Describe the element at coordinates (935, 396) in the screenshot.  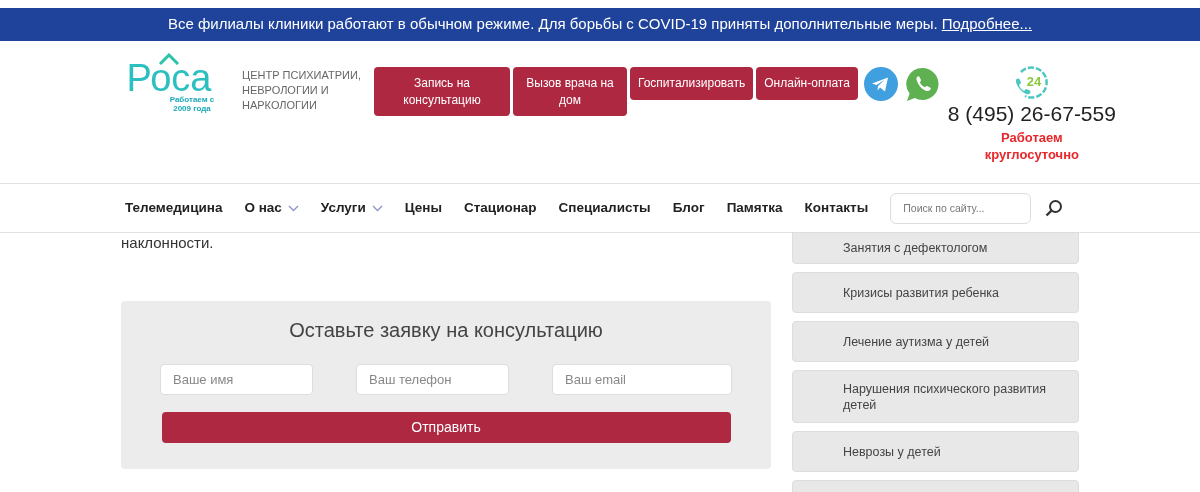
I see `sidebar-item: Нарушения психического развития детей` at that location.